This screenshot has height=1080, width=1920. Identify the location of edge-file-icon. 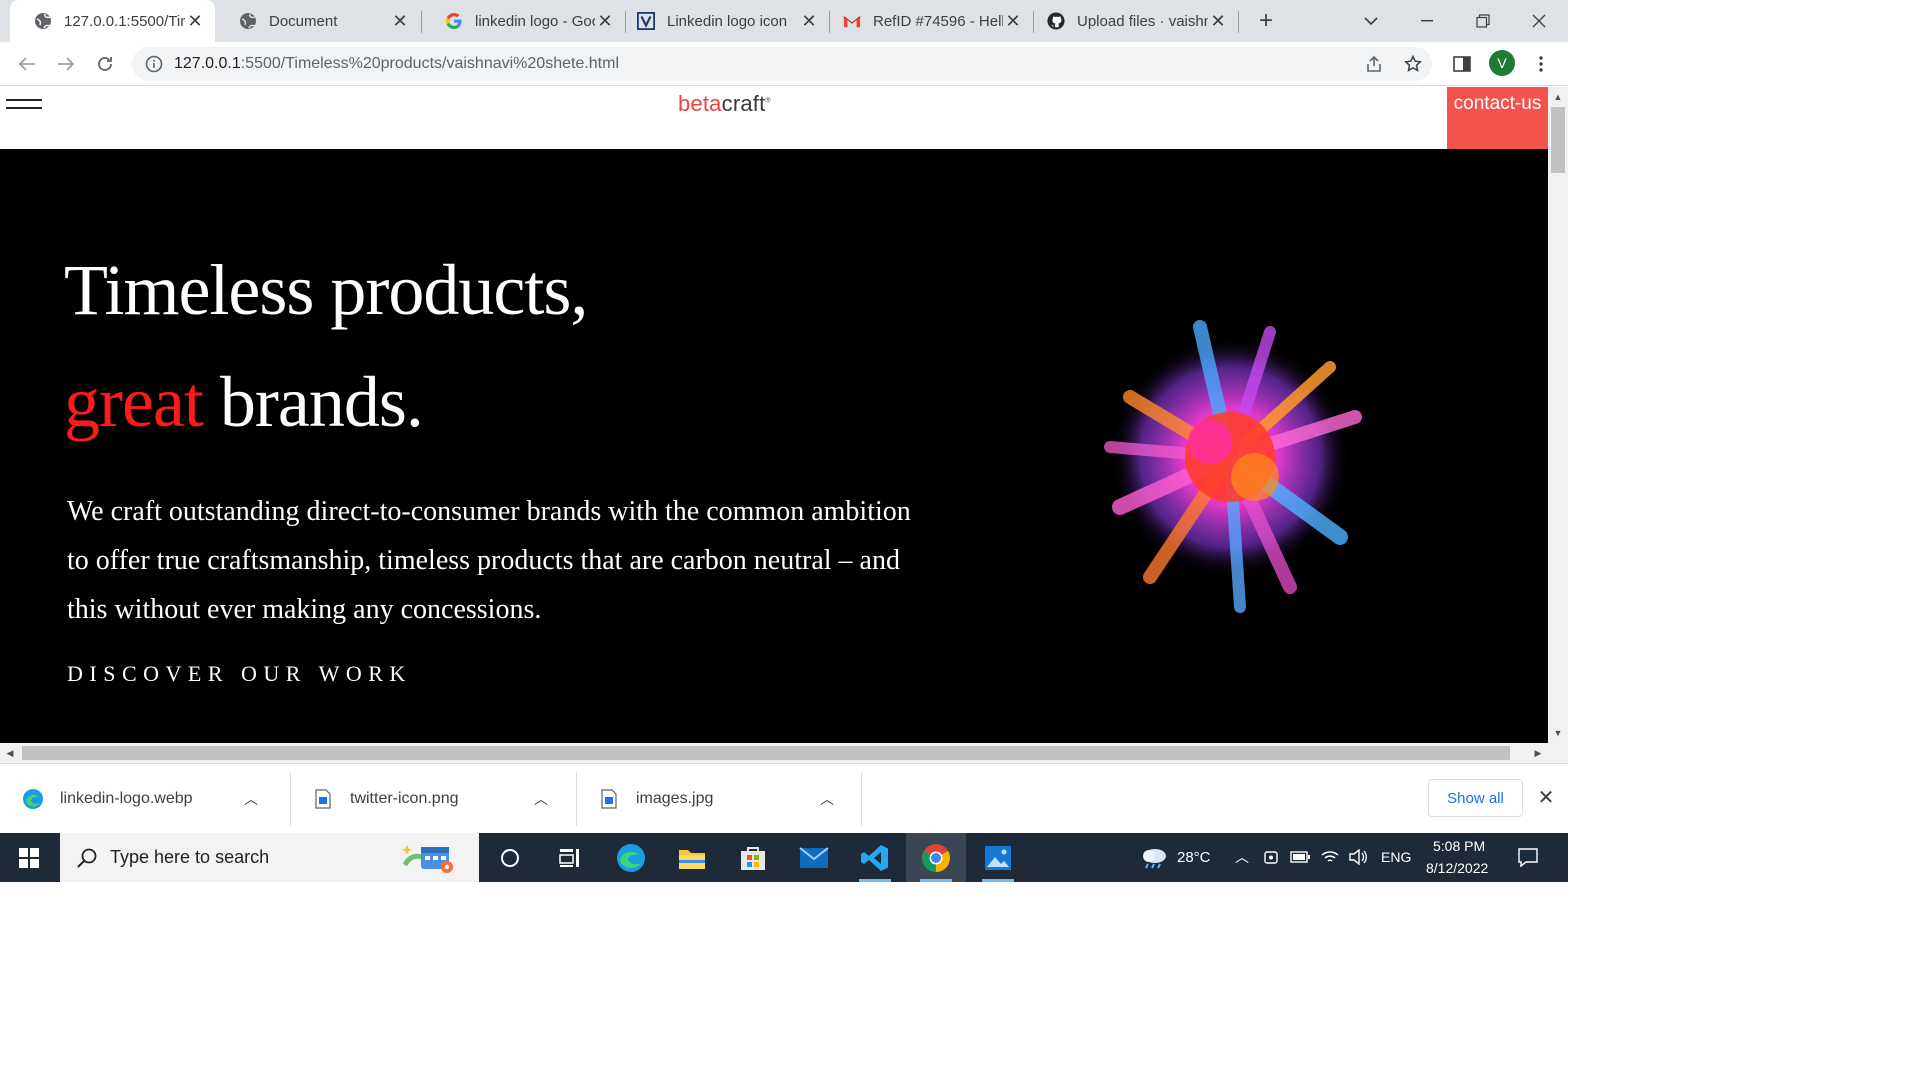
(33, 799).